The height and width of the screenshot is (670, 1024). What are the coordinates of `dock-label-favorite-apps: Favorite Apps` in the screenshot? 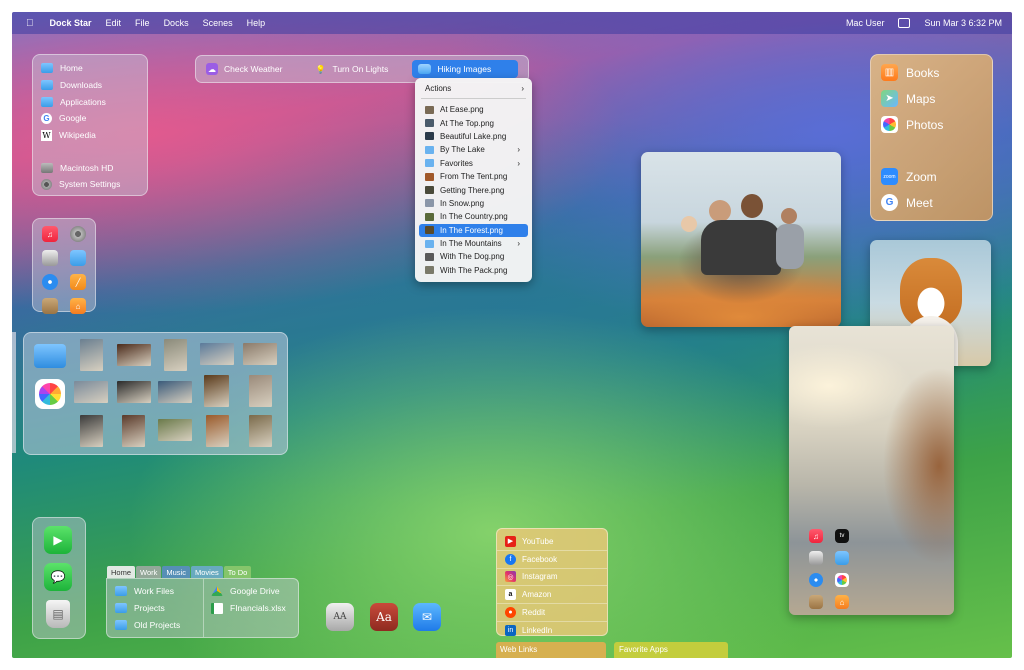 It's located at (671, 650).